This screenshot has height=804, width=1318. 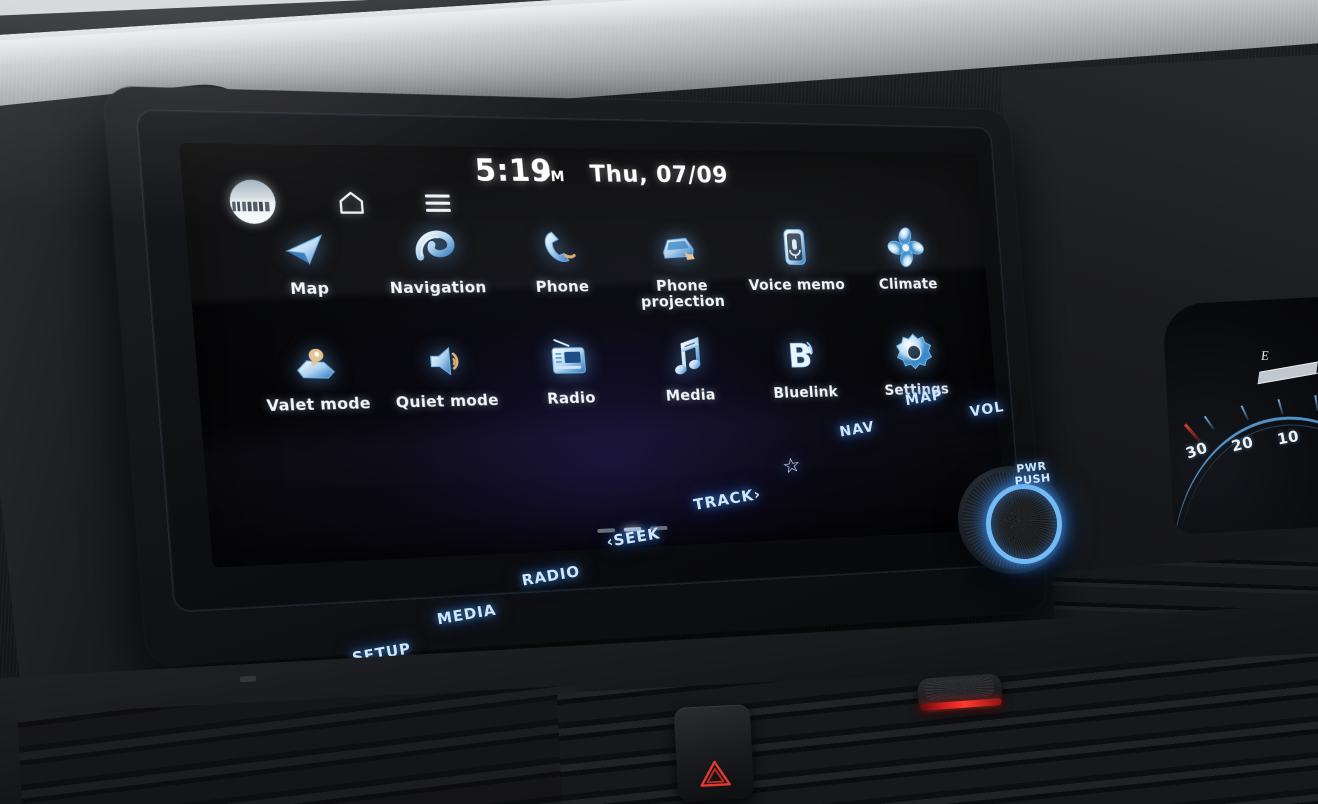 What do you see at coordinates (715, 773) in the screenshot?
I see `hazard-warning-triangle-icon` at bounding box center [715, 773].